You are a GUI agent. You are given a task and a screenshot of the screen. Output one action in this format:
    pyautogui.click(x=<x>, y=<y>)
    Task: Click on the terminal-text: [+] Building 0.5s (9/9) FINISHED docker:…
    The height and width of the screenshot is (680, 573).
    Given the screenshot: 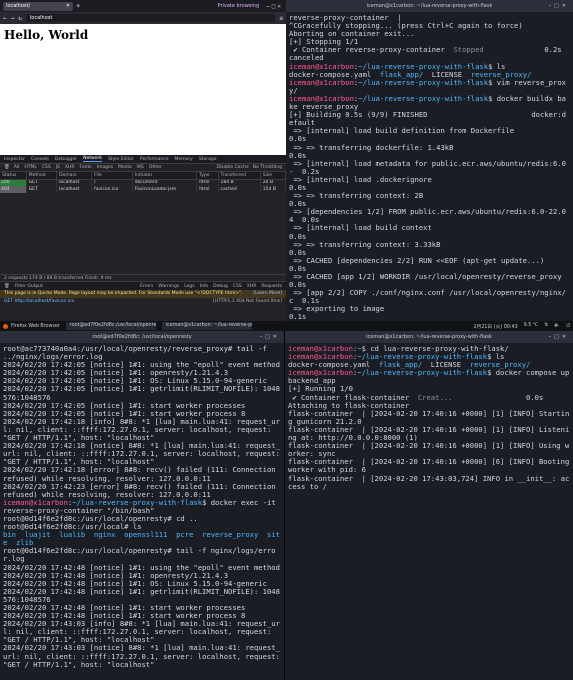 What is the action you would take?
    pyautogui.click(x=427, y=119)
    